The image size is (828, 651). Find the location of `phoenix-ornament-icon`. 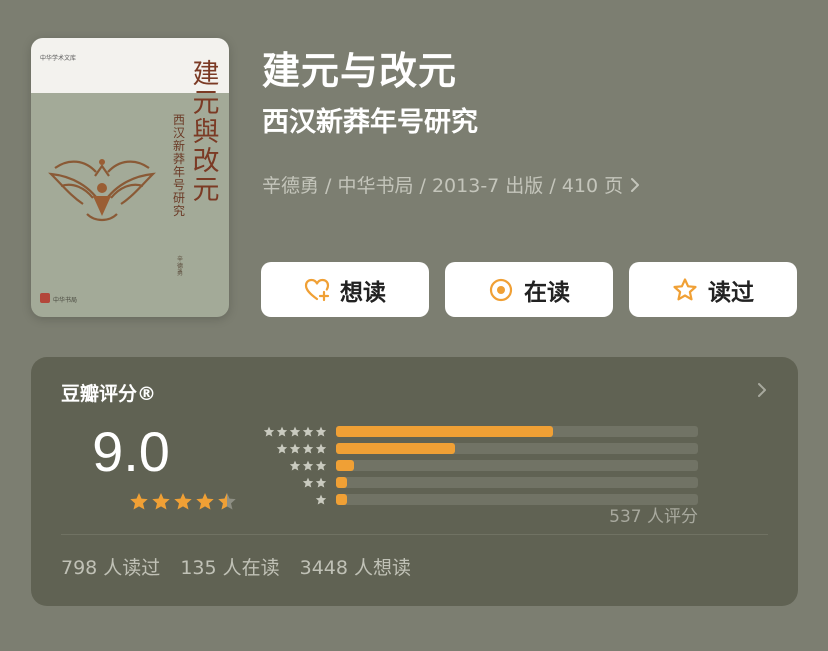

phoenix-ornament-icon is located at coordinates (102, 190).